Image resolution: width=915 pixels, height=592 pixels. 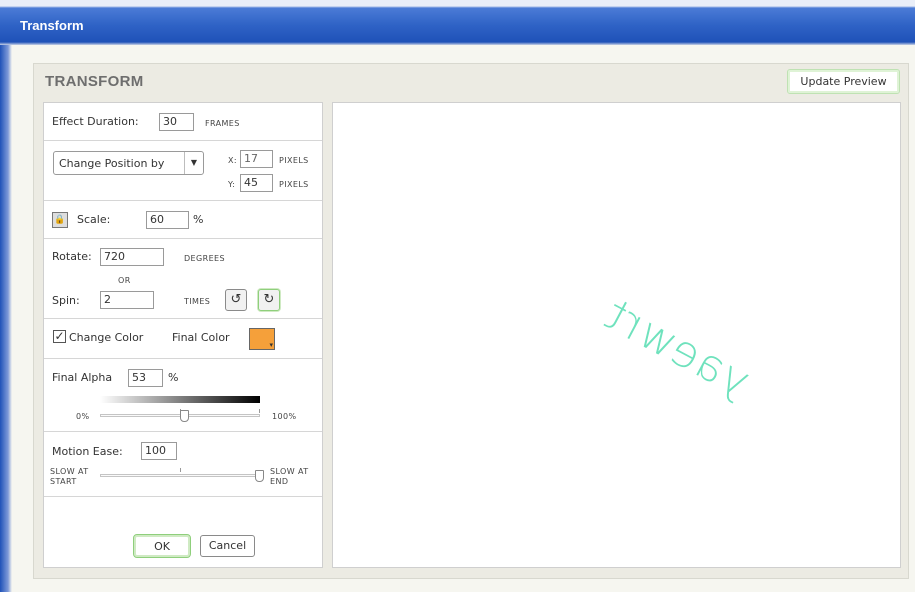 I want to click on rotate-unit: DEGREES, so click(x=204, y=258).